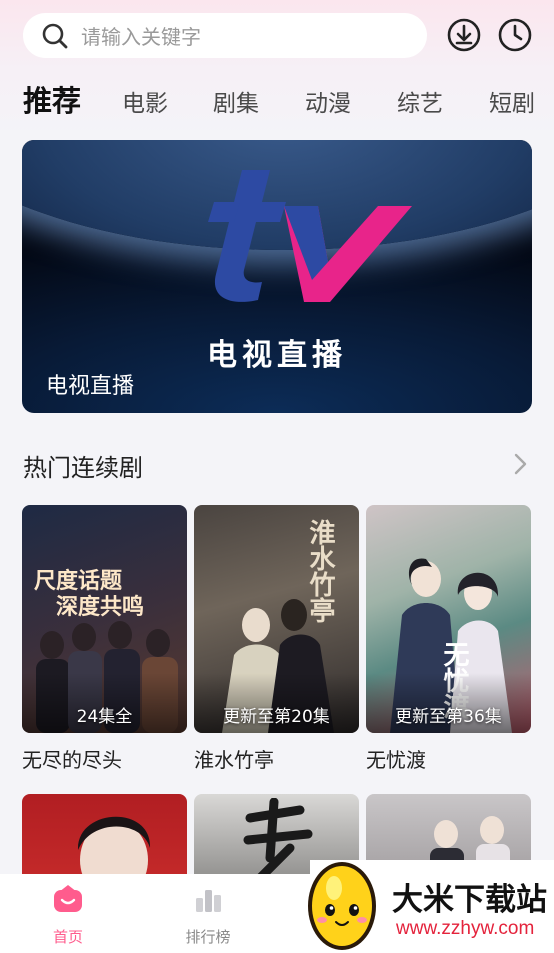 The image size is (554, 953). Describe the element at coordinates (277, 99) in the screenshot. I see `category-tabs: 推荐 电影 剧集 动漫 综艺 短剧` at that location.